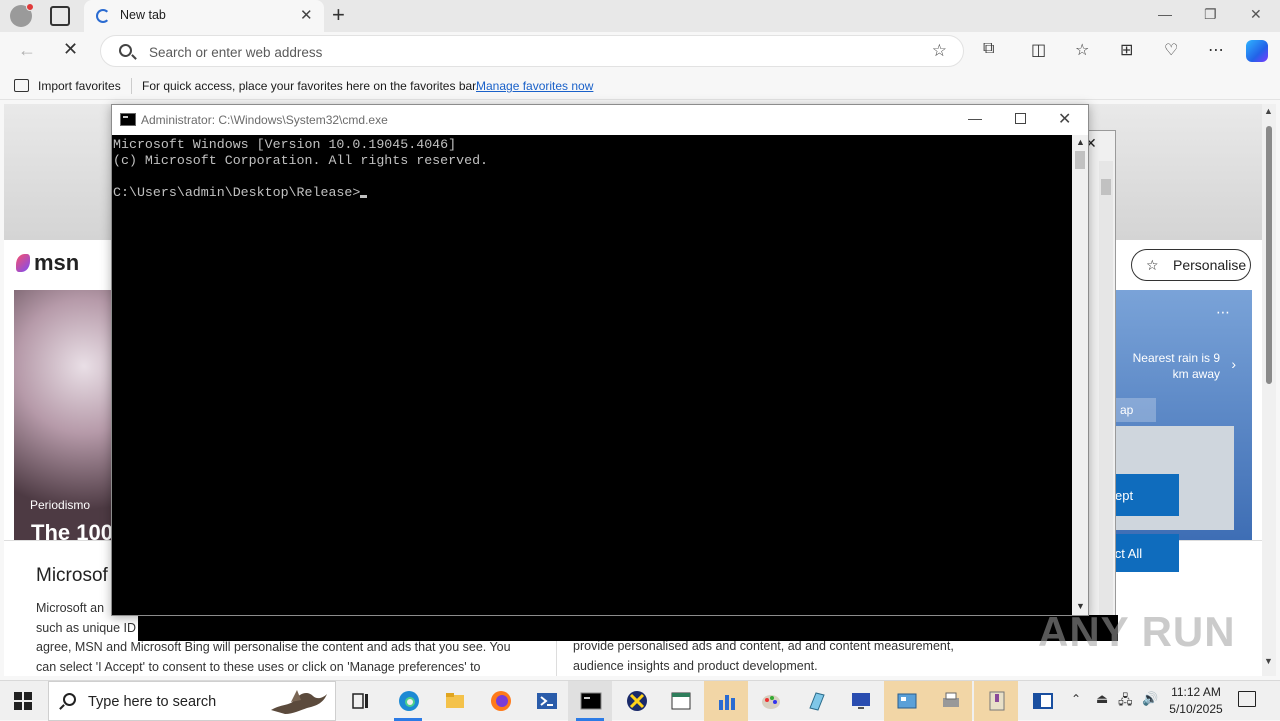 The height and width of the screenshot is (721, 1280). I want to click on msn-logo: msn, so click(47, 263).